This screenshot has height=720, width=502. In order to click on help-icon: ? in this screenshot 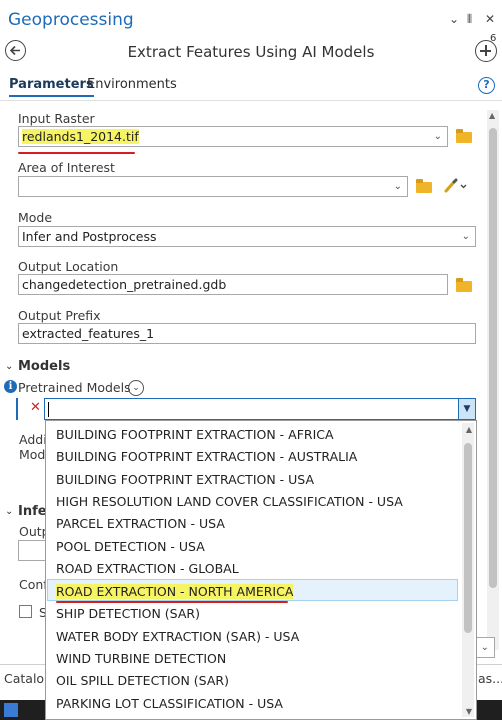, I will do `click(486, 85)`.